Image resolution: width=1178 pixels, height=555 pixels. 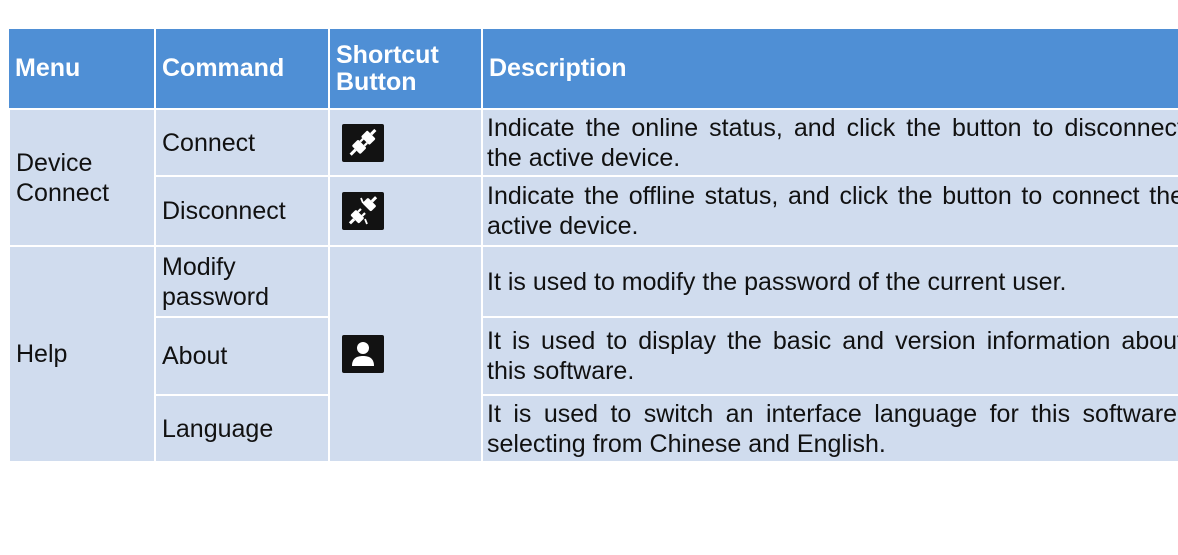 What do you see at coordinates (405, 354) in the screenshot?
I see `shortcut-cell-help` at bounding box center [405, 354].